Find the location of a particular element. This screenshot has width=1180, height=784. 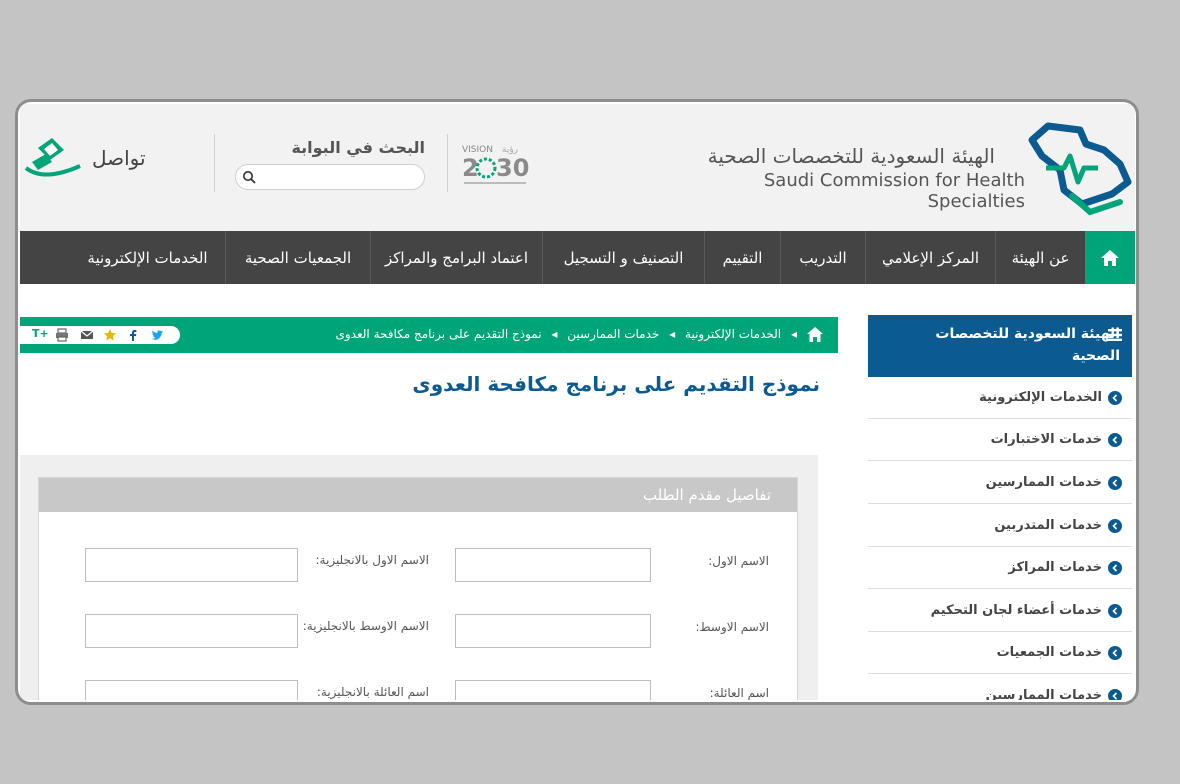

sidebar-item-societies: خدمات الجمعيات is located at coordinates (1000, 653).